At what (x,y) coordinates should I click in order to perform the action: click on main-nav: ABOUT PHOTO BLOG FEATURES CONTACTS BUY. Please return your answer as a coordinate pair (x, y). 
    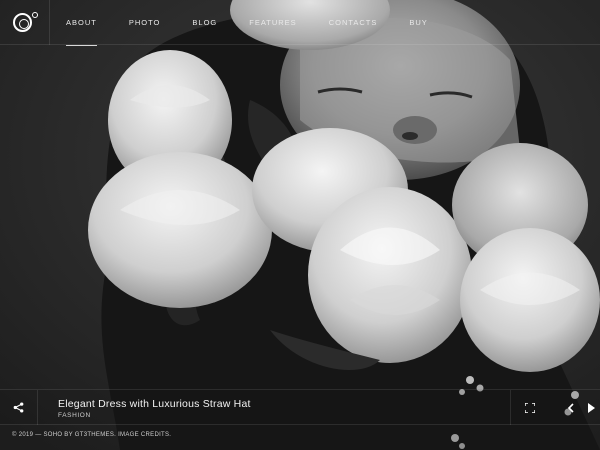
    Looking at the image, I should click on (255, 23).